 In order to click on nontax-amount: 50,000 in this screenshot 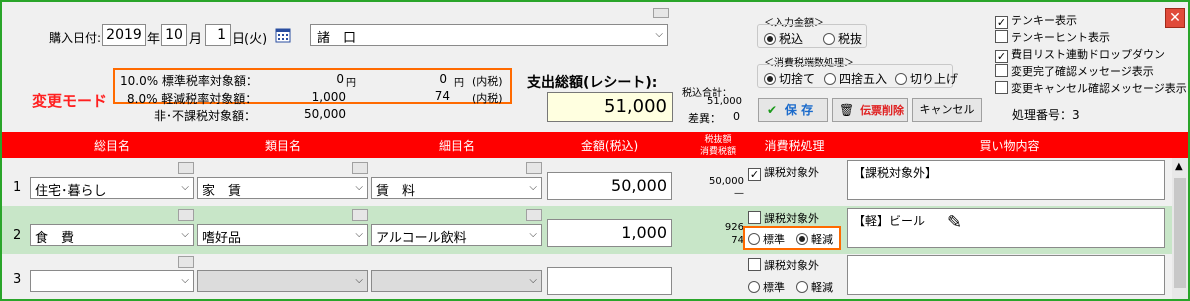, I will do `click(325, 114)`.